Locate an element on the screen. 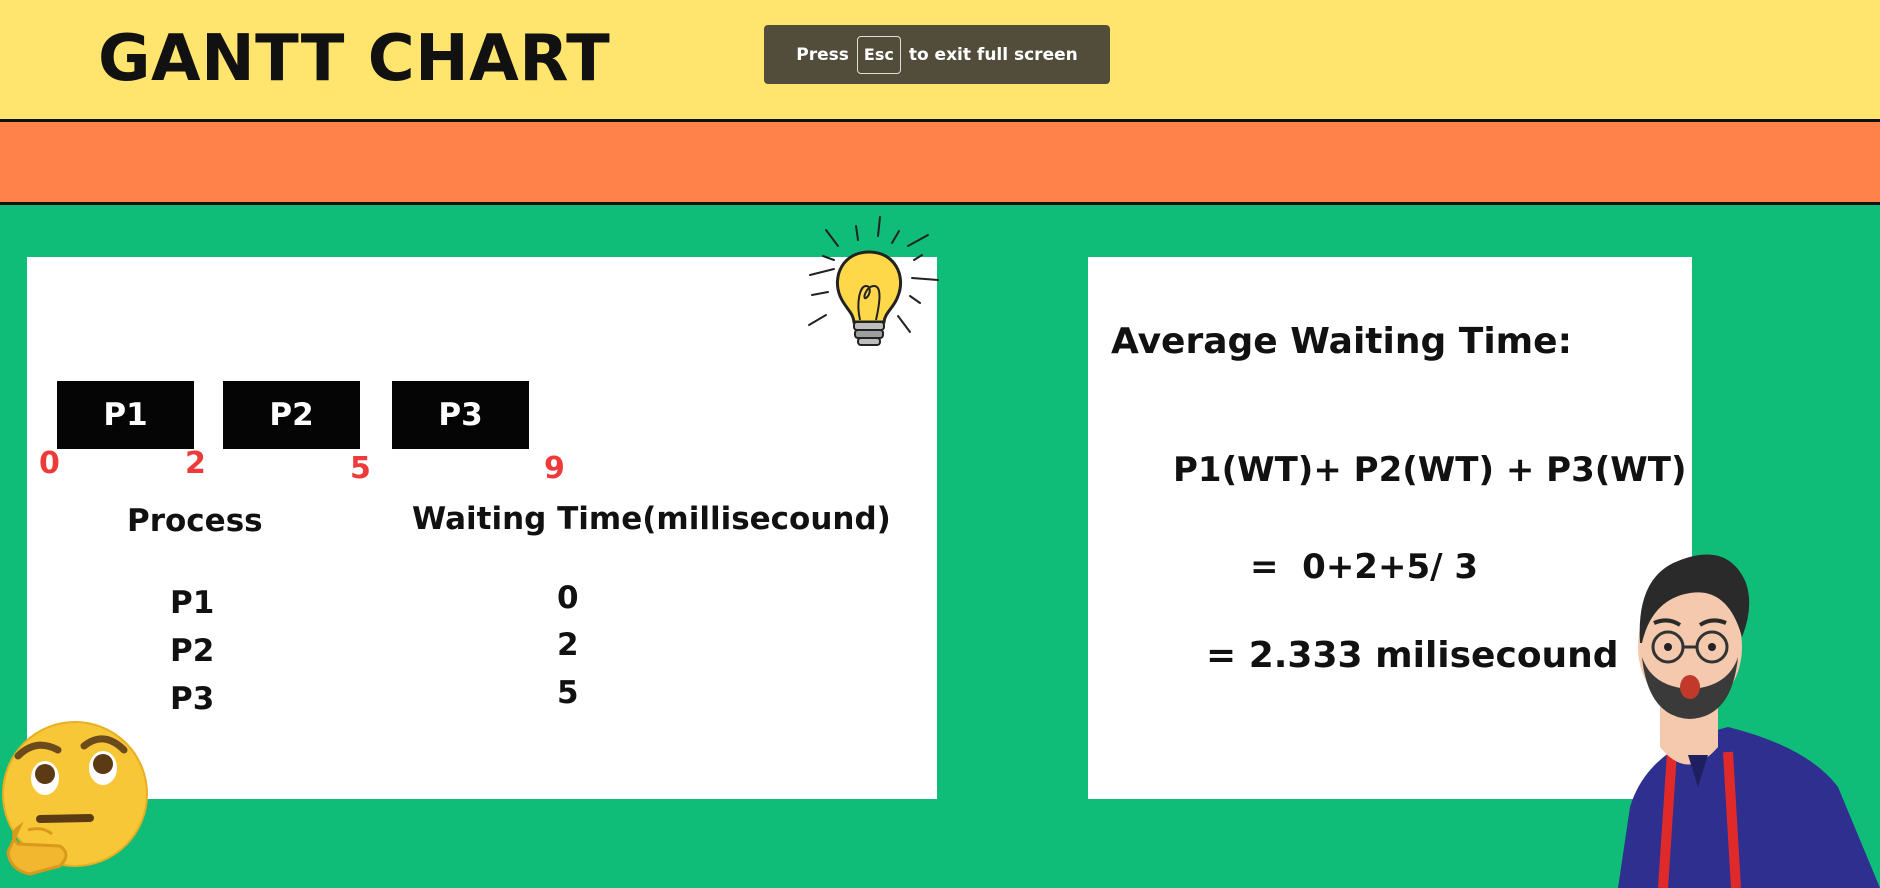  process-cell-p2: P2 is located at coordinates (192, 651).